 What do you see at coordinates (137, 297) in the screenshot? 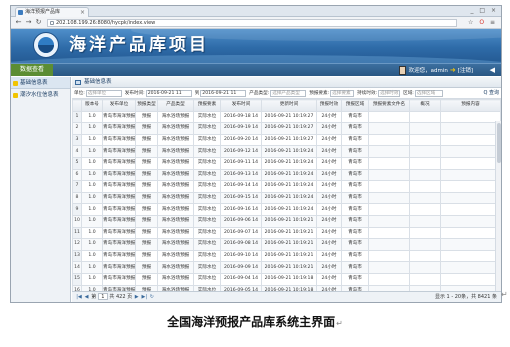
I see `next-page-icon: ▶` at bounding box center [137, 297].